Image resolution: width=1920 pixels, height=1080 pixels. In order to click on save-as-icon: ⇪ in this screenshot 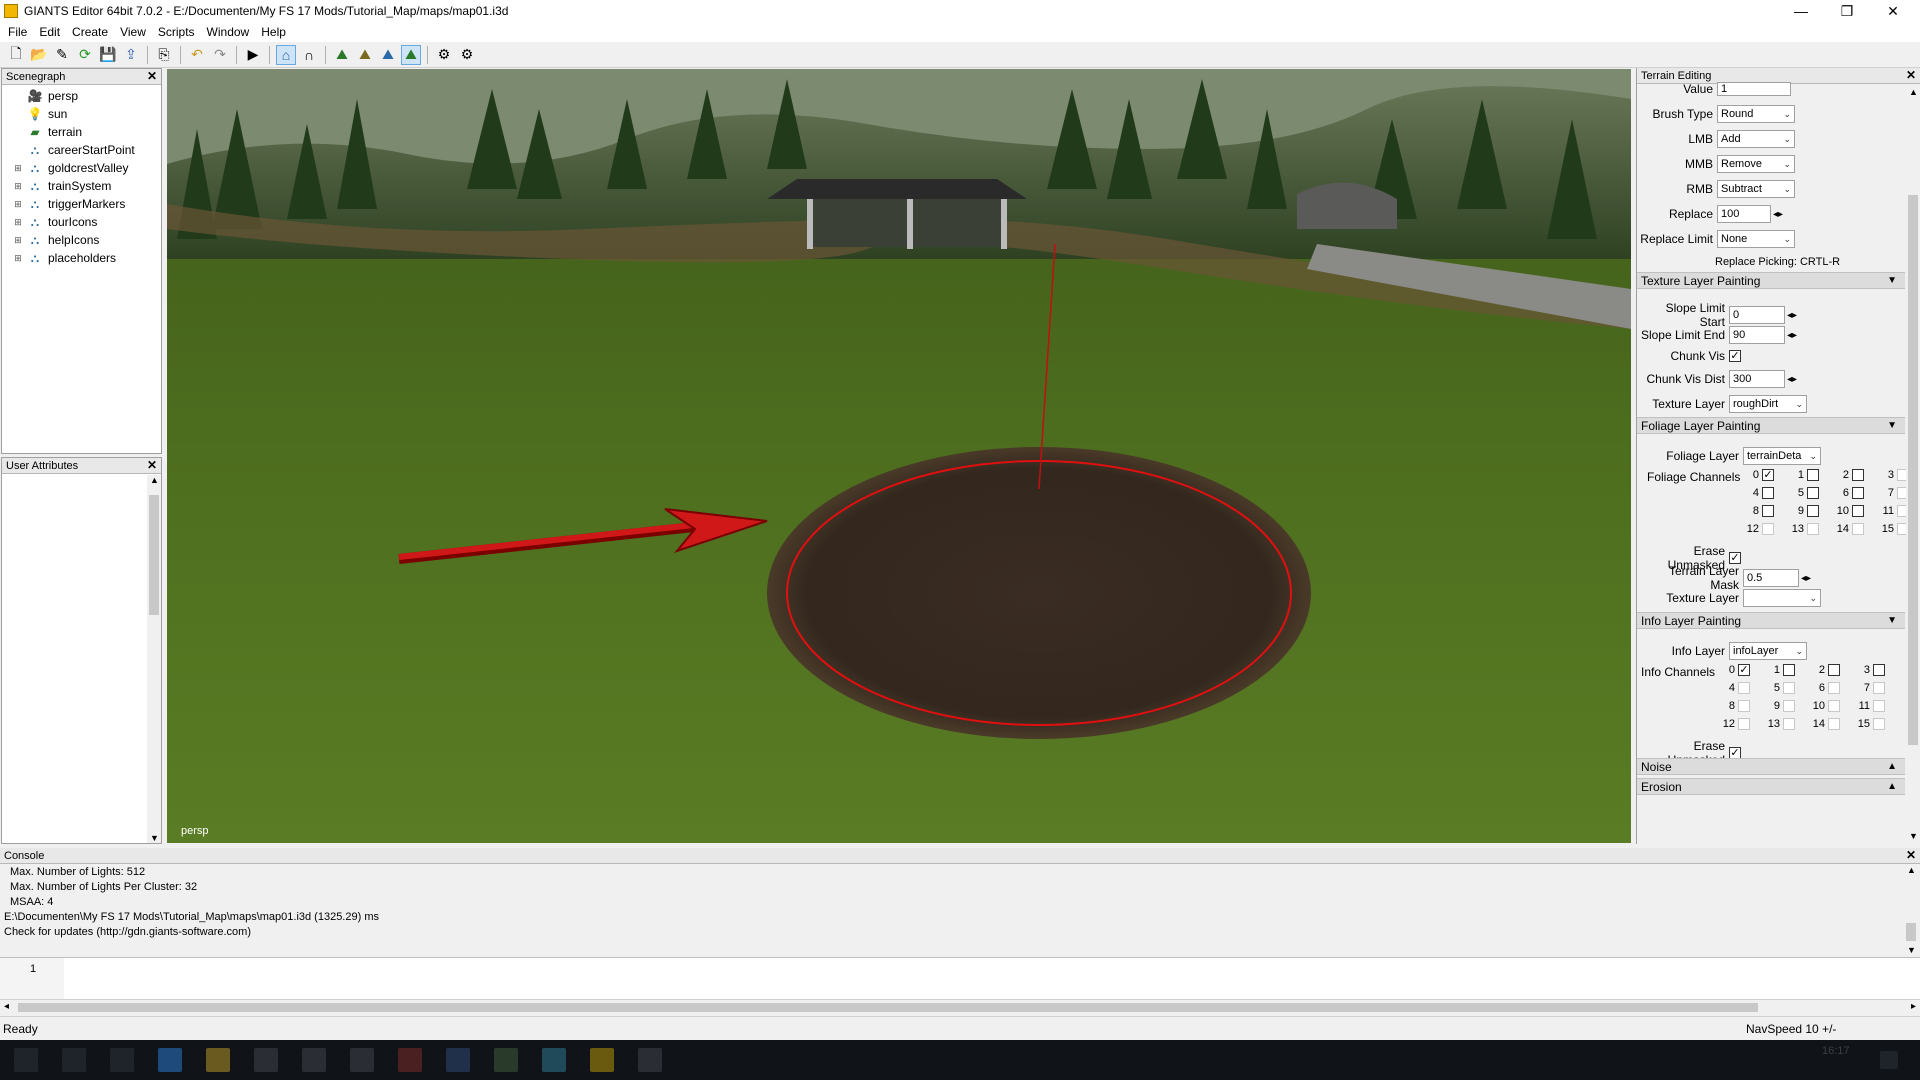, I will do `click(131, 55)`.